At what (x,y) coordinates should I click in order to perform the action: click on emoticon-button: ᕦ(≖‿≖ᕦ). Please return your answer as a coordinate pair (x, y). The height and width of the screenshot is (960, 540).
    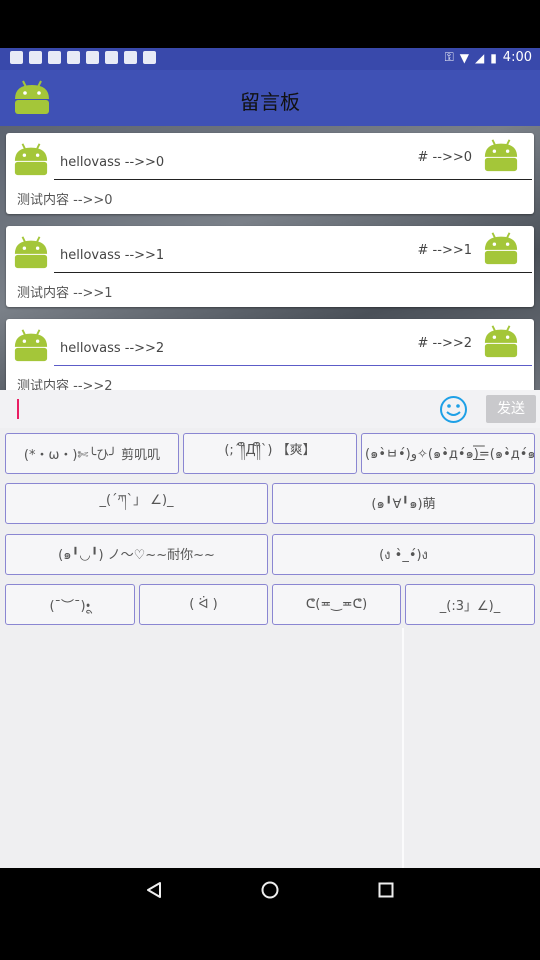
    Looking at the image, I should click on (336, 604).